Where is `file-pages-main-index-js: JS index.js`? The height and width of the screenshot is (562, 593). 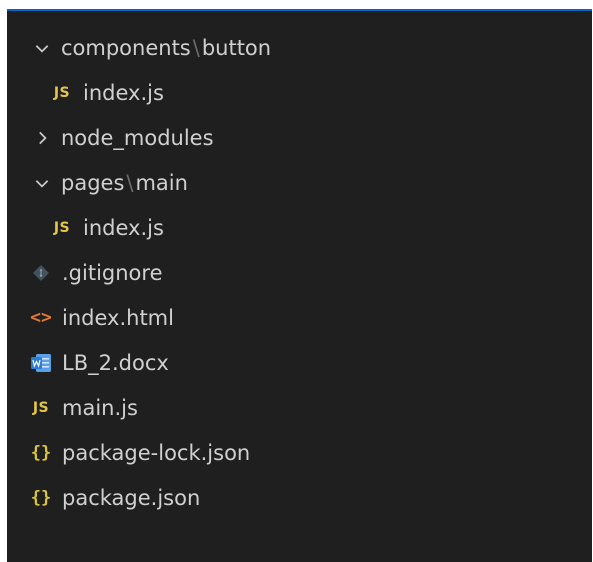 file-pages-main-index-js: JS index.js is located at coordinates (299, 227).